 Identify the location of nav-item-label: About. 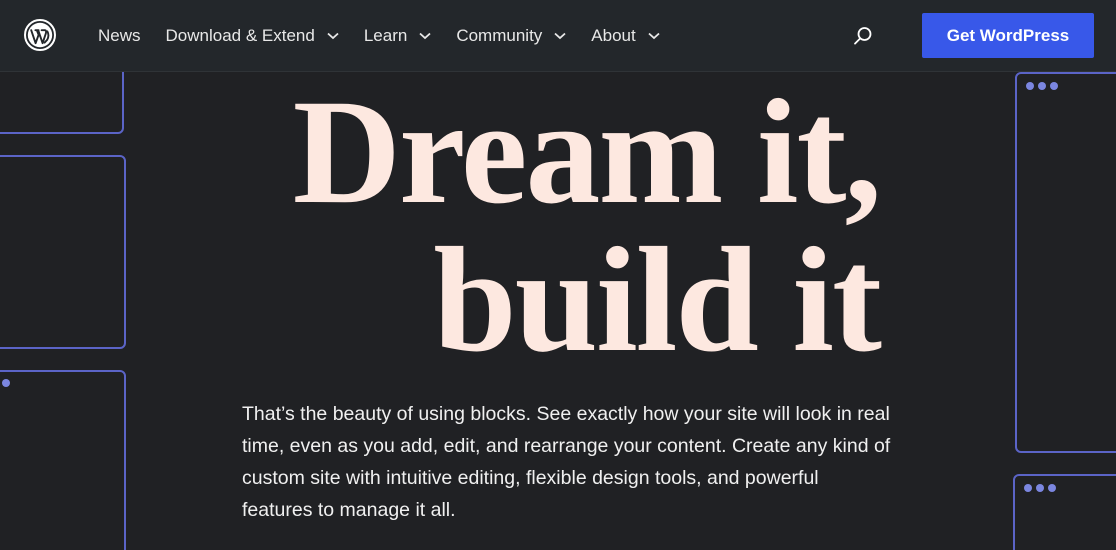
(613, 35).